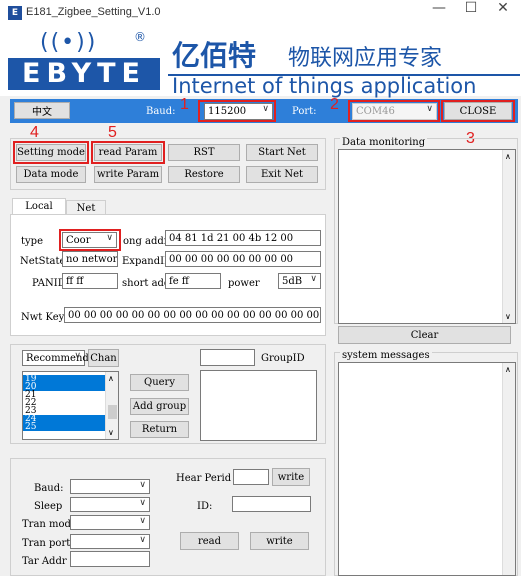  I want to click on annotation-1: 1, so click(184, 104).